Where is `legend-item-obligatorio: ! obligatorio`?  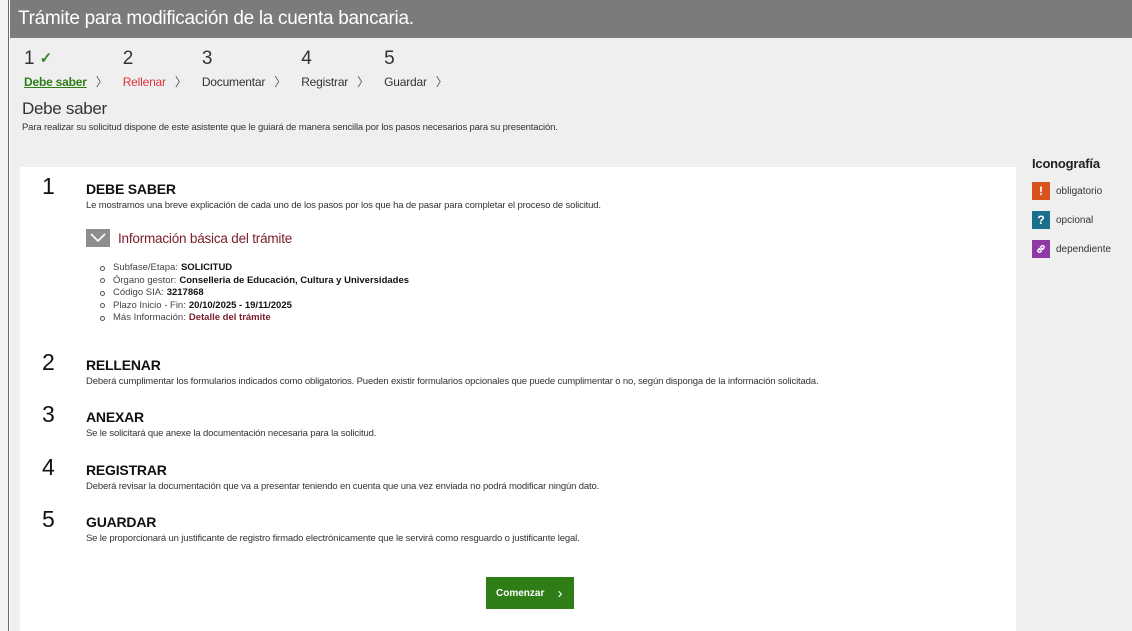 legend-item-obligatorio: ! obligatorio is located at coordinates (1071, 191).